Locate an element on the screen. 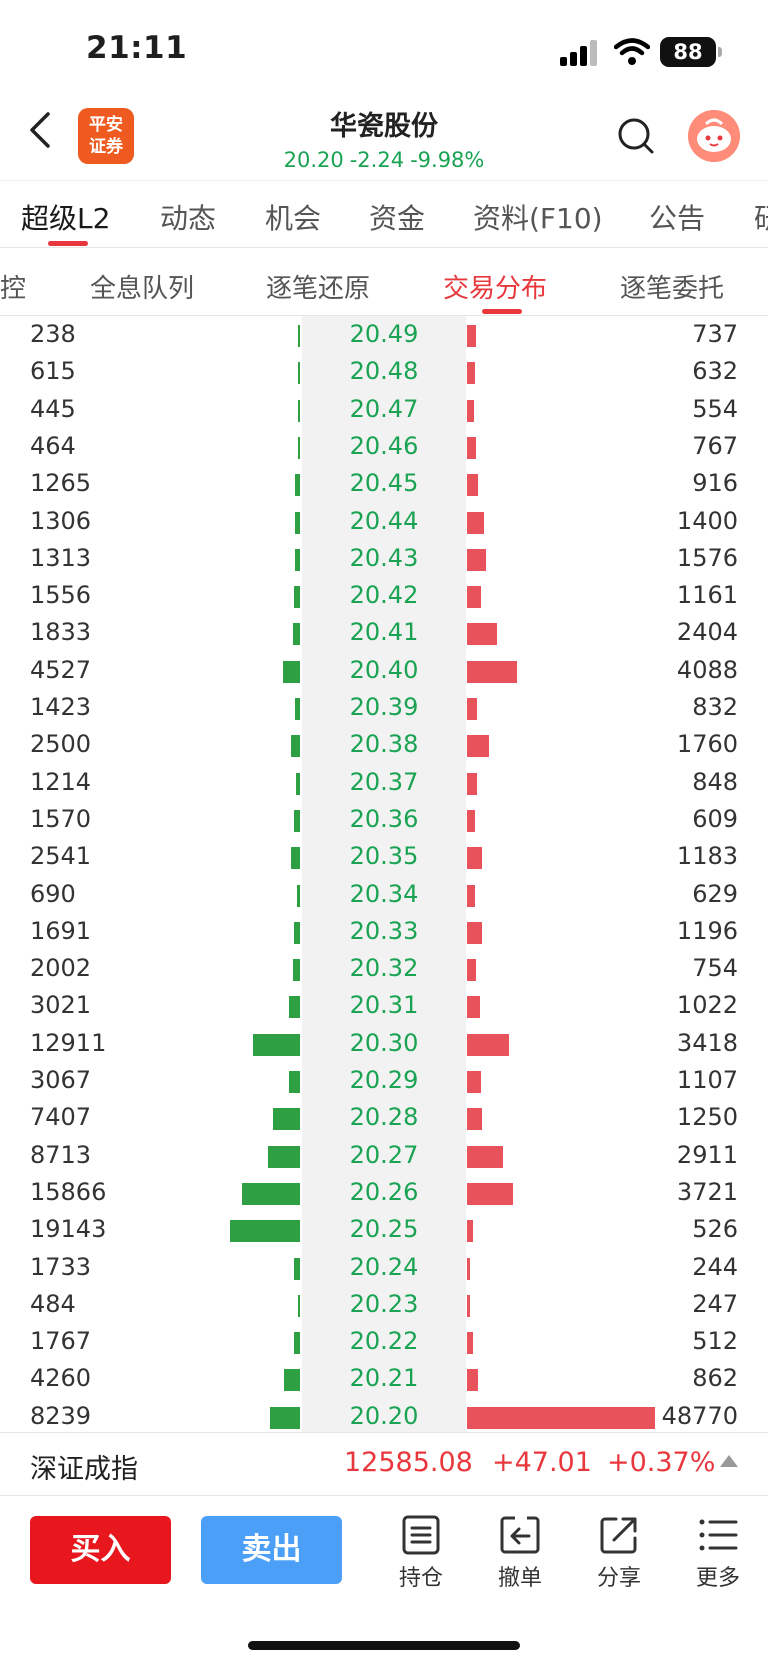 The image size is (768, 1663). price-level: 20.41 is located at coordinates (384, 632).